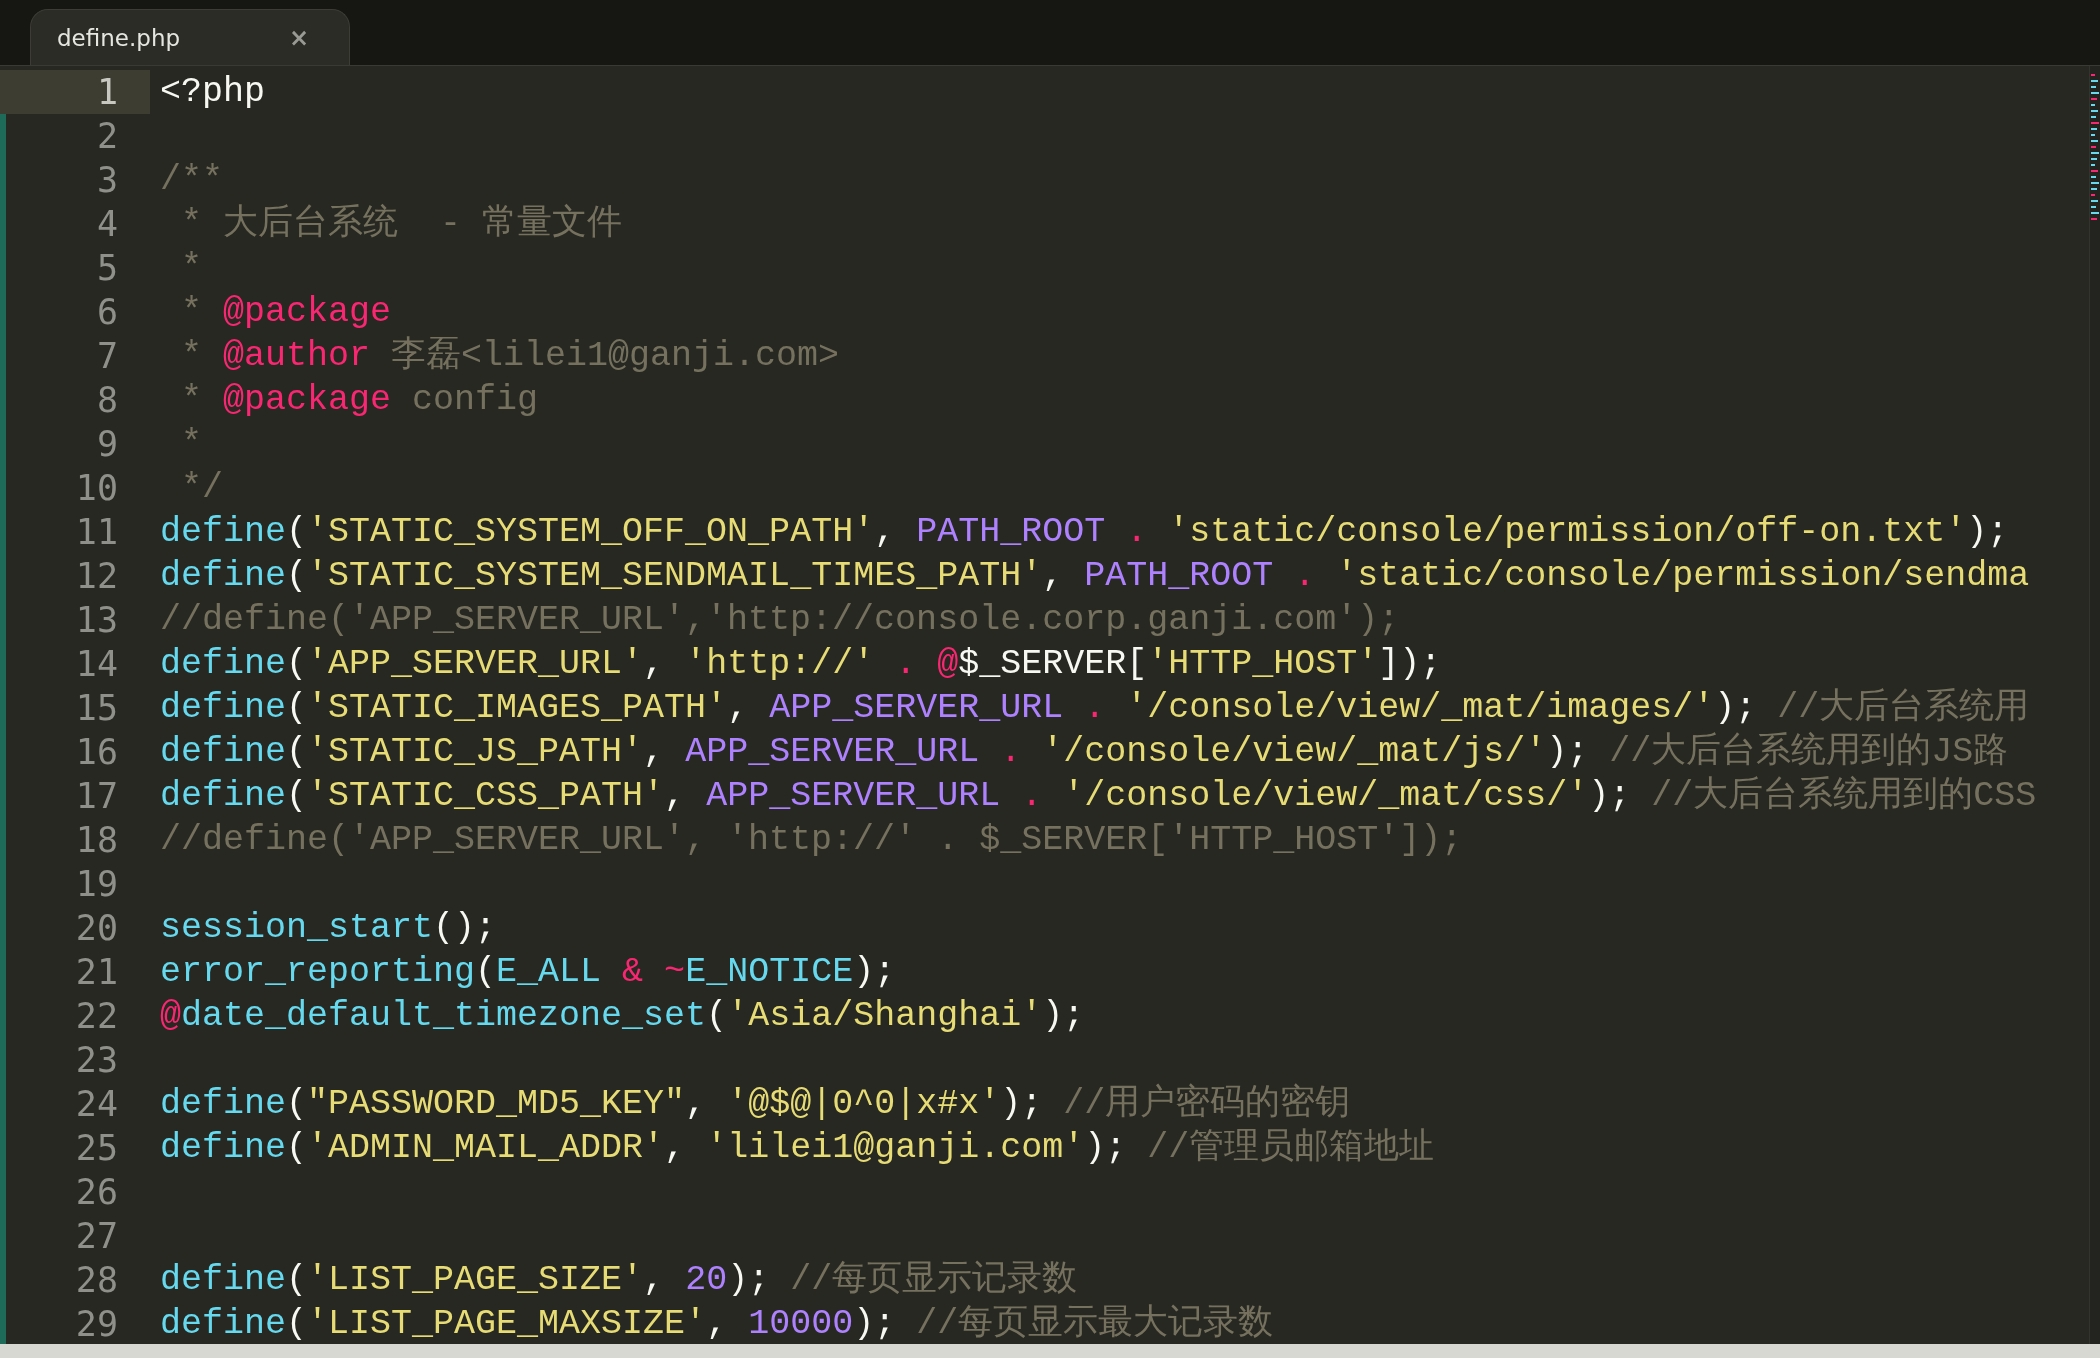  What do you see at coordinates (75, 180) in the screenshot?
I see `line-number: 3` at bounding box center [75, 180].